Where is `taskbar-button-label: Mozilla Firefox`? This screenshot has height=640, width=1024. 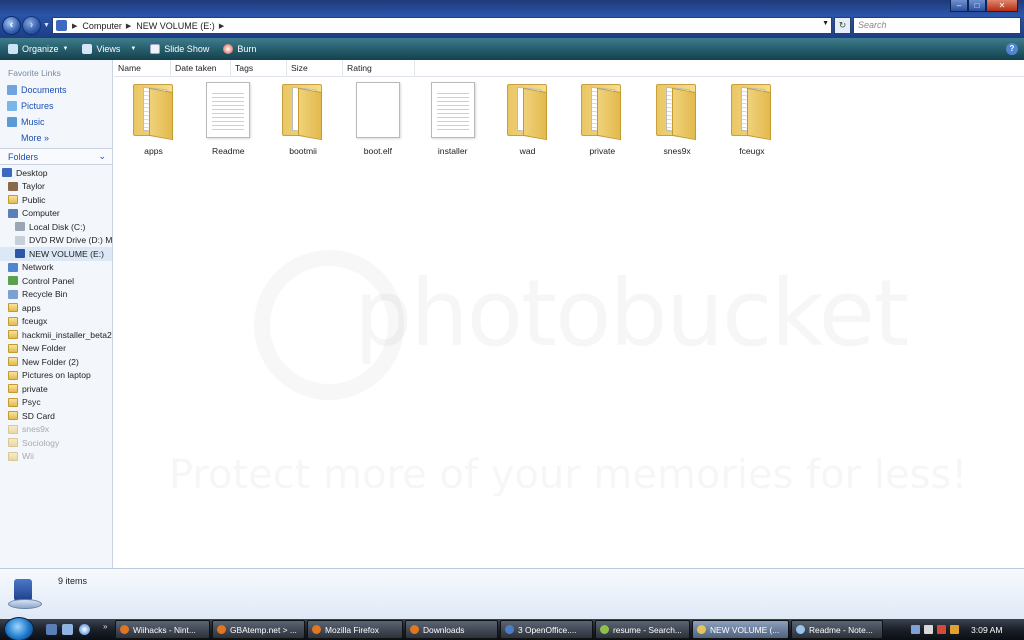 taskbar-button-label: Mozilla Firefox is located at coordinates (352, 629).